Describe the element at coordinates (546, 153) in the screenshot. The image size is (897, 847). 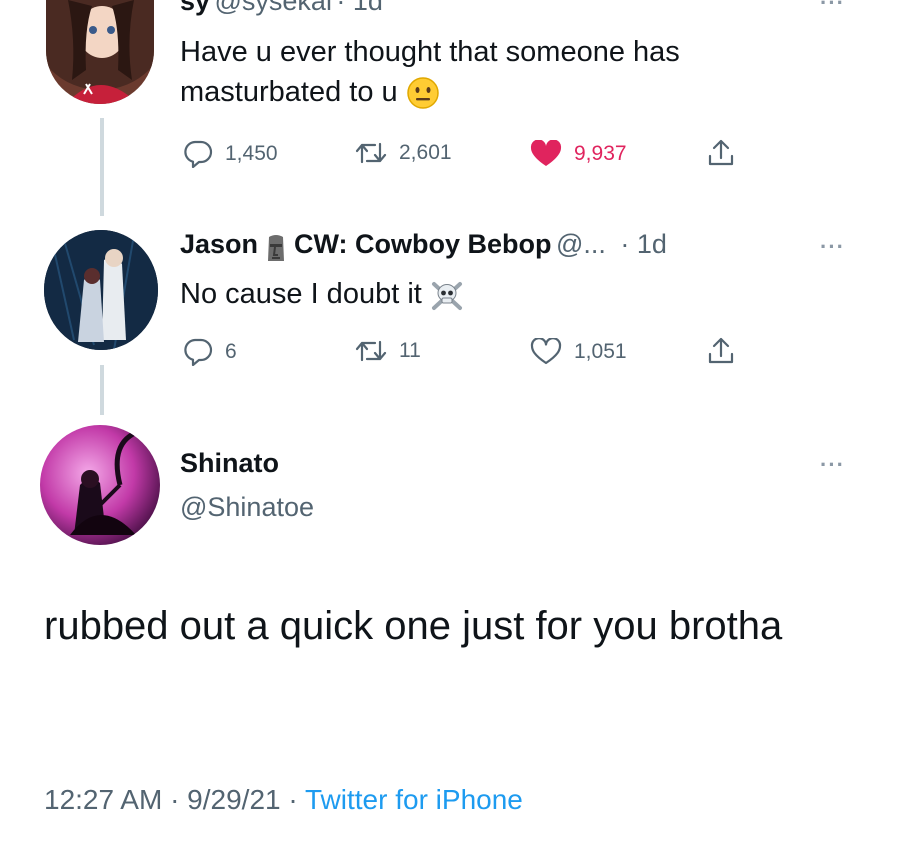
I see `heart-filled-icon` at that location.